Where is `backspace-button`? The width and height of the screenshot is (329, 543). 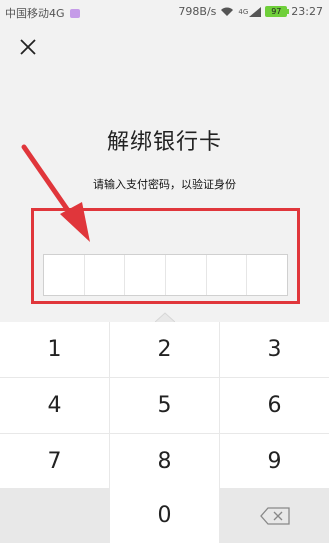 backspace-button is located at coordinates (274, 515).